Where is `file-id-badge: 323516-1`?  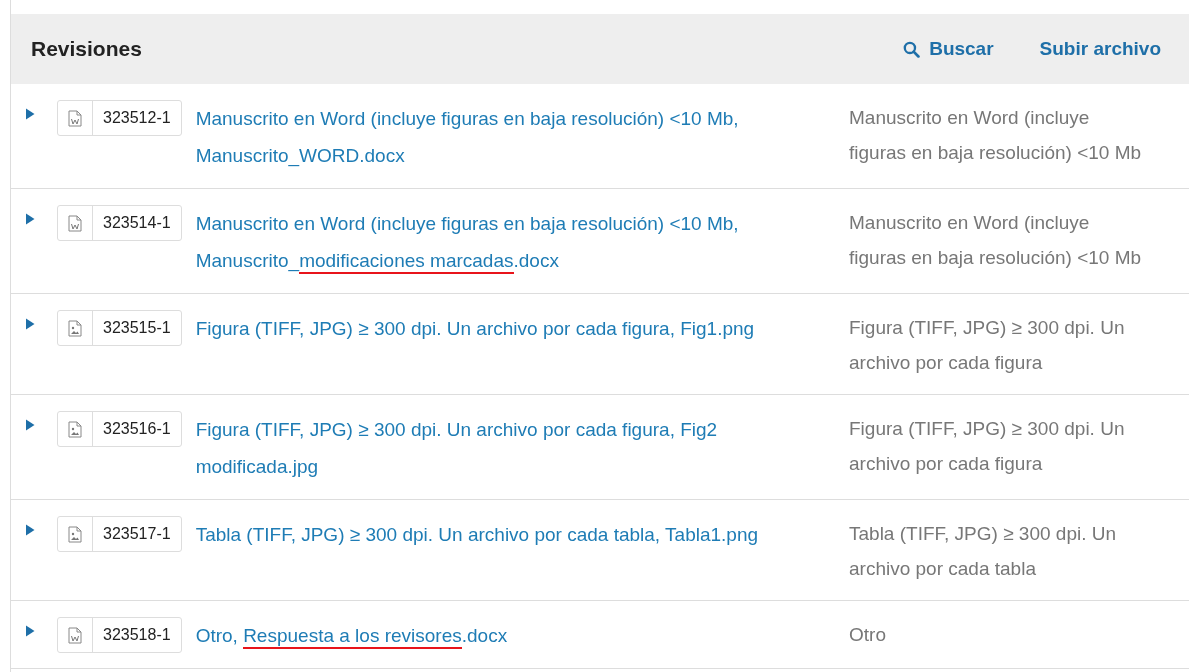 file-id-badge: 323516-1 is located at coordinates (119, 429).